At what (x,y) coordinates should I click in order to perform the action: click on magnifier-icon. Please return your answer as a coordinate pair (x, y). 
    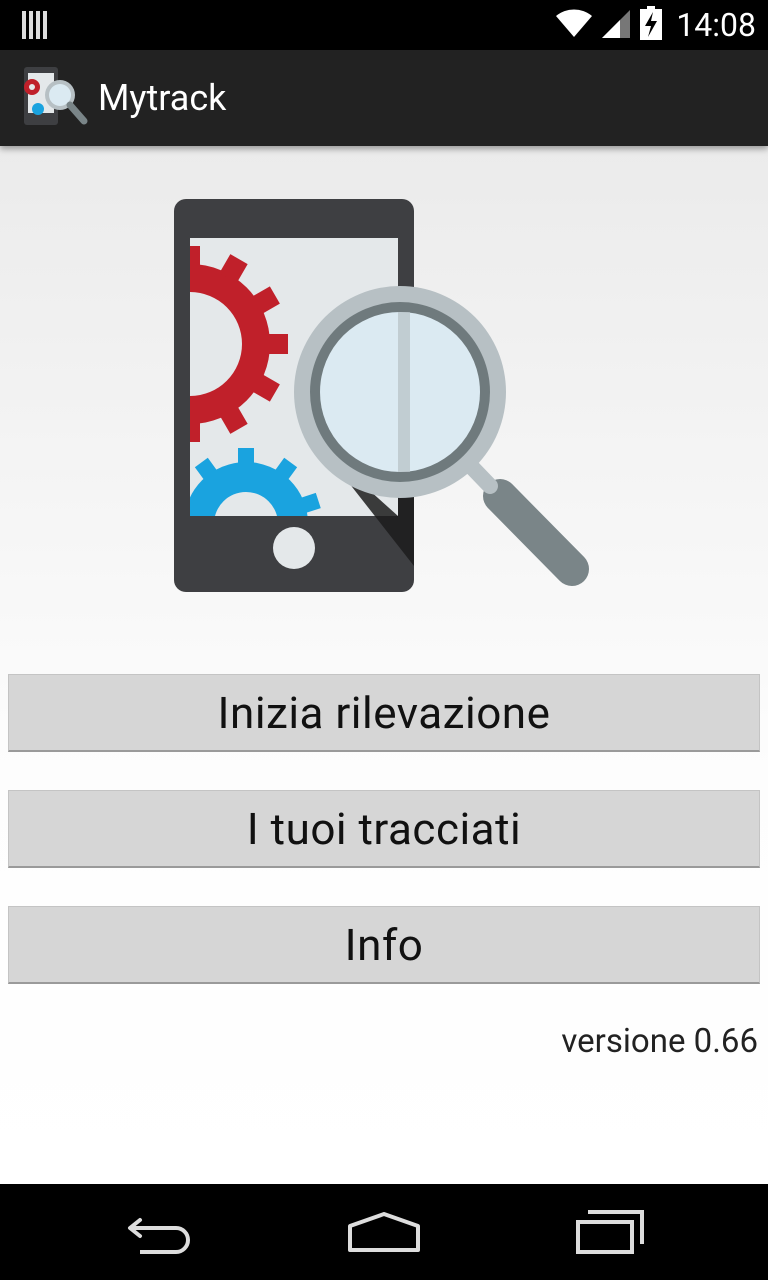
    Looking at the image, I should click on (400, 392).